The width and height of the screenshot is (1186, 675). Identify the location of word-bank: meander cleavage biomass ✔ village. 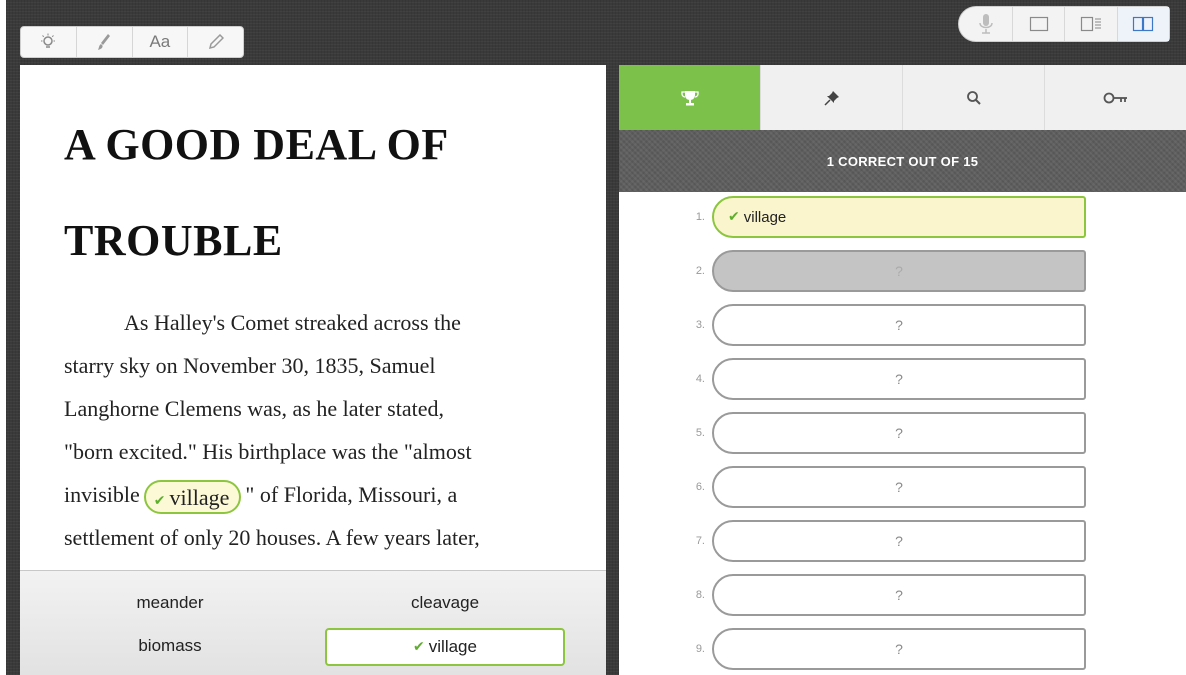
(313, 622).